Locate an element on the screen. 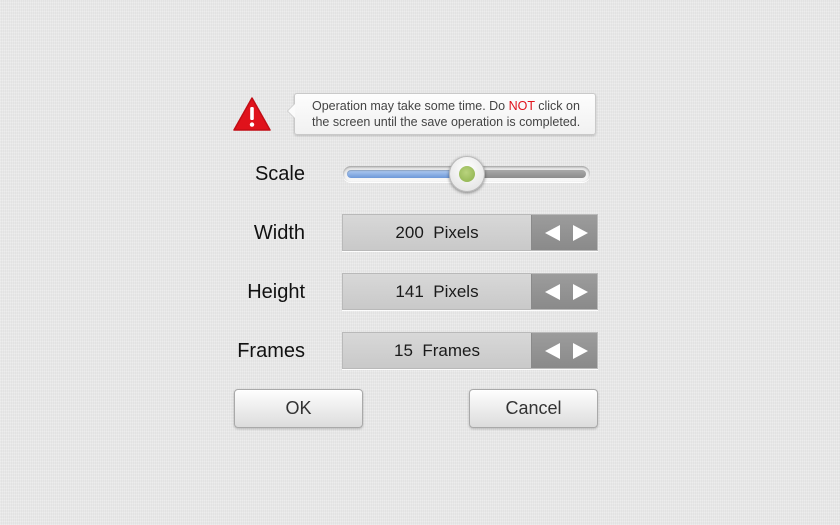 The width and height of the screenshot is (840, 525). width-decrease-arrow-icon is located at coordinates (552, 233).